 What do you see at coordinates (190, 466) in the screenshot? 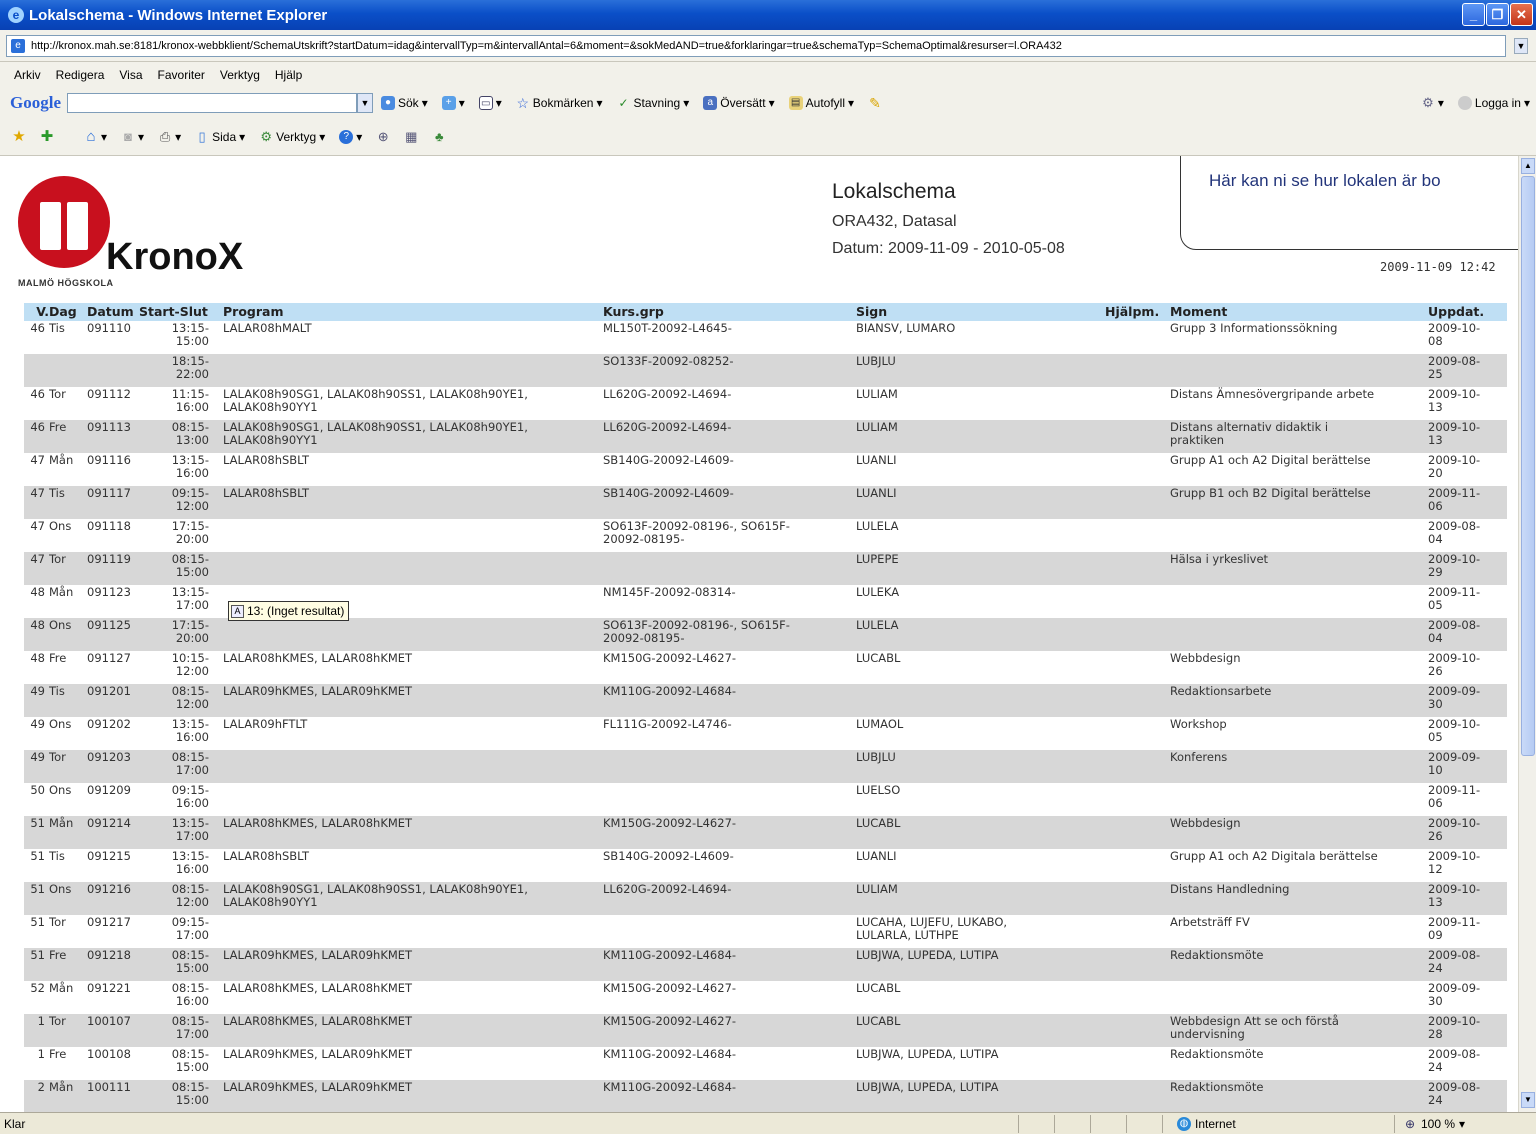
I see `cell-time: 13:15- 16:00` at bounding box center [190, 466].